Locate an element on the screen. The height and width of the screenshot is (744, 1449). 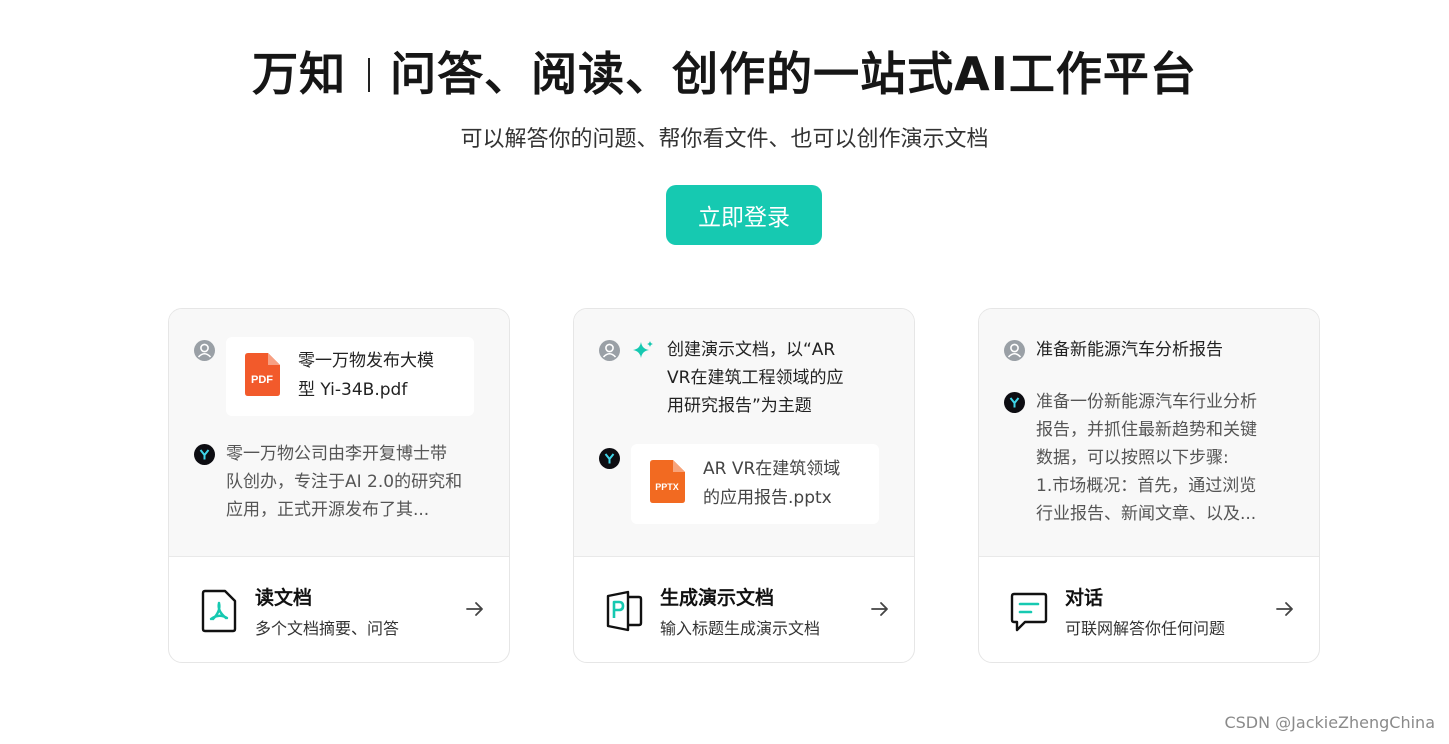
user-prompt-line: VR在建筑工程领域的应 is located at coordinates (755, 378).